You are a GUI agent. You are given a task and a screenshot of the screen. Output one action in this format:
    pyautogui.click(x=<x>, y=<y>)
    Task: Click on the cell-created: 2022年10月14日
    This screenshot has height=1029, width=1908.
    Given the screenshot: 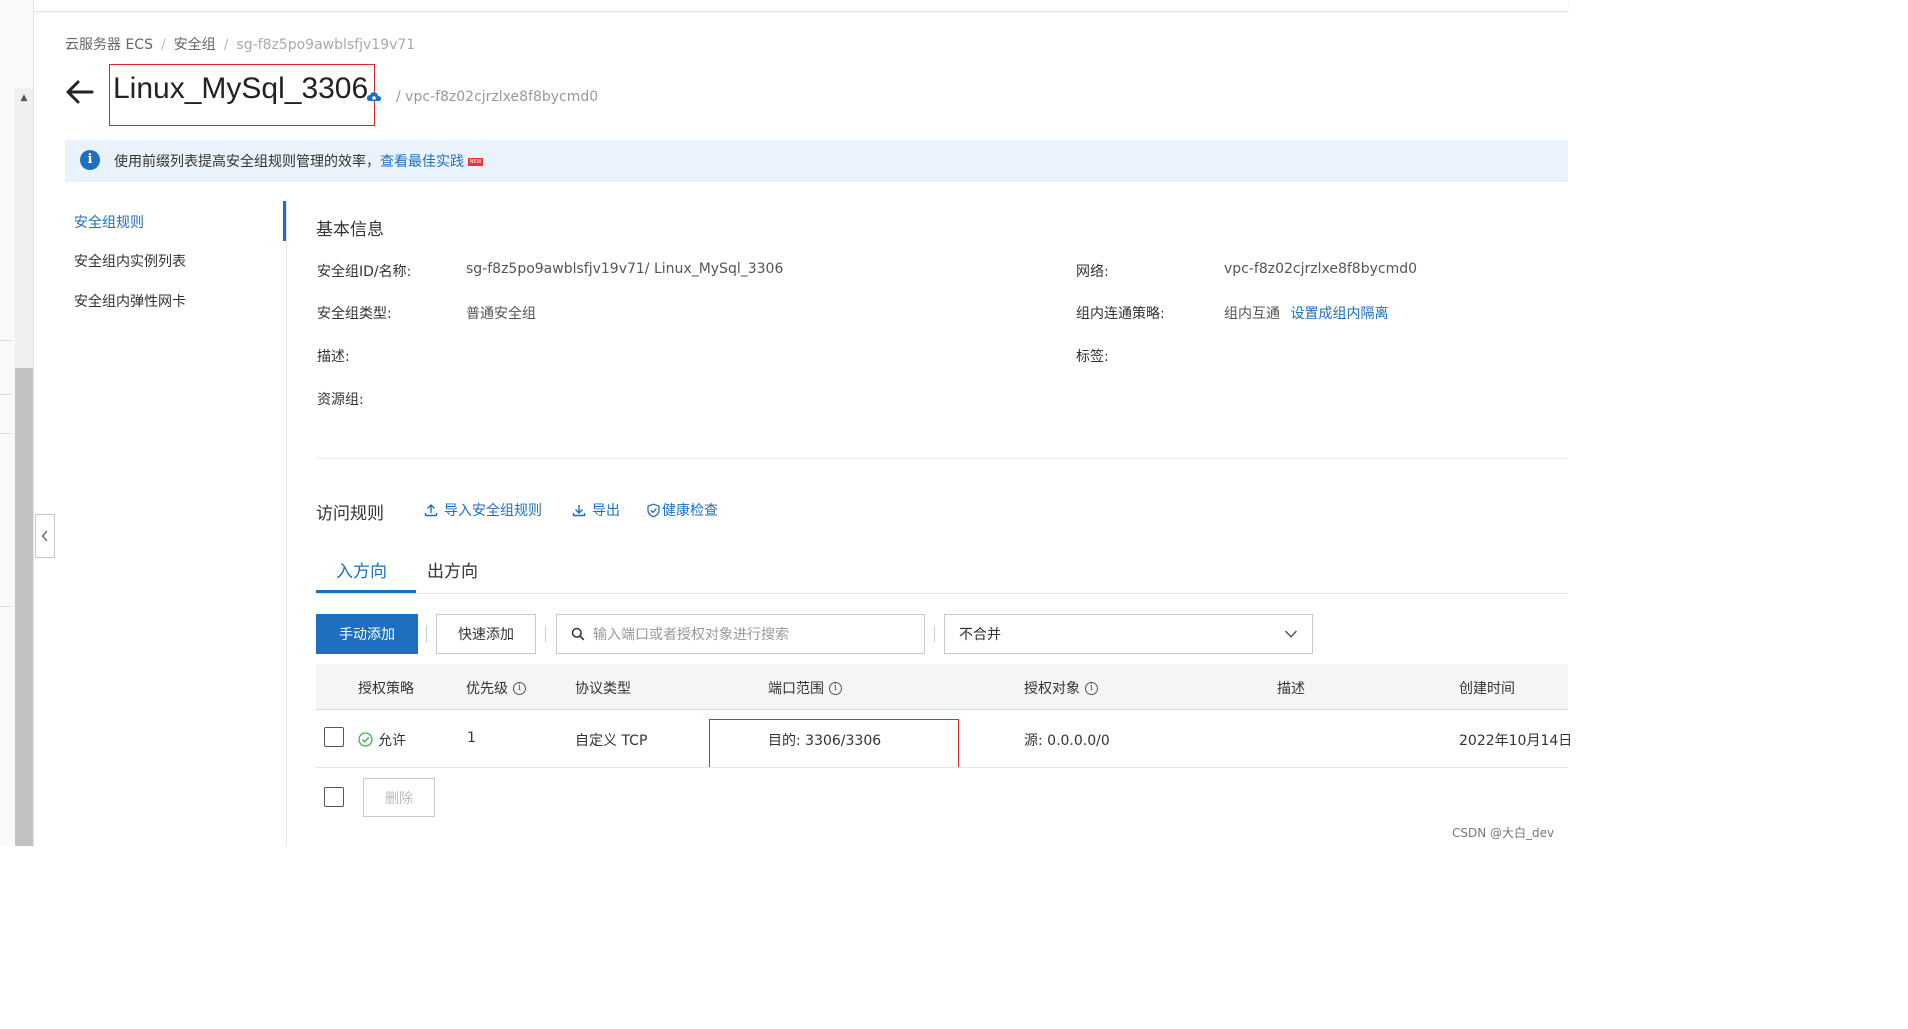 What is the action you would take?
    pyautogui.click(x=1516, y=741)
    